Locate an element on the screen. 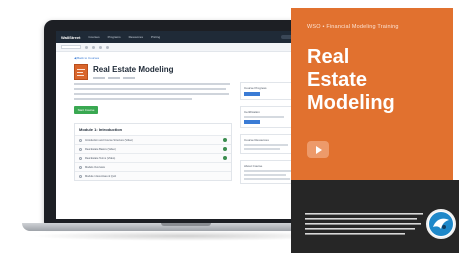  course-description is located at coordinates (153, 91).